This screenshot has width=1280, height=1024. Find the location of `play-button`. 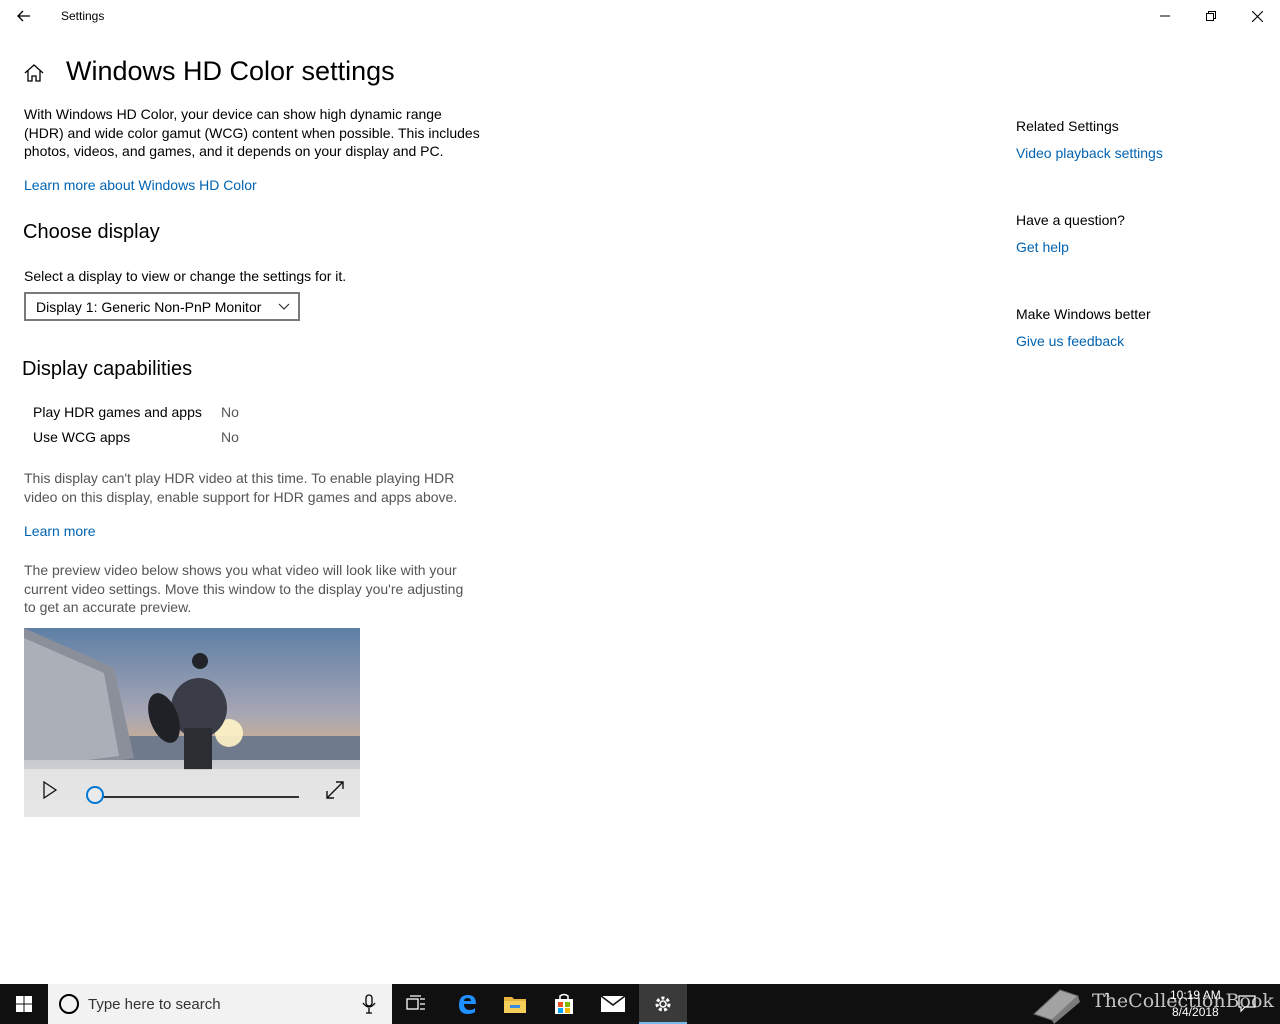

play-button is located at coordinates (50, 790).